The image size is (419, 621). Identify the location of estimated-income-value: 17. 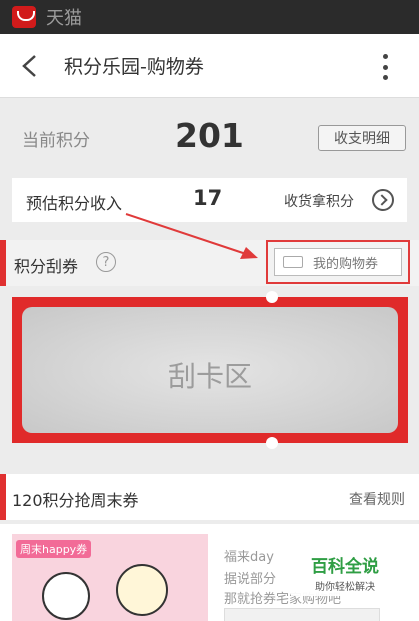
(208, 198).